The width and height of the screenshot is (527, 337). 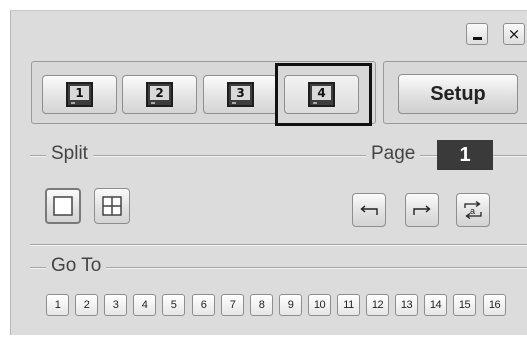 I want to click on goto-4-button: 4, so click(x=144, y=305).